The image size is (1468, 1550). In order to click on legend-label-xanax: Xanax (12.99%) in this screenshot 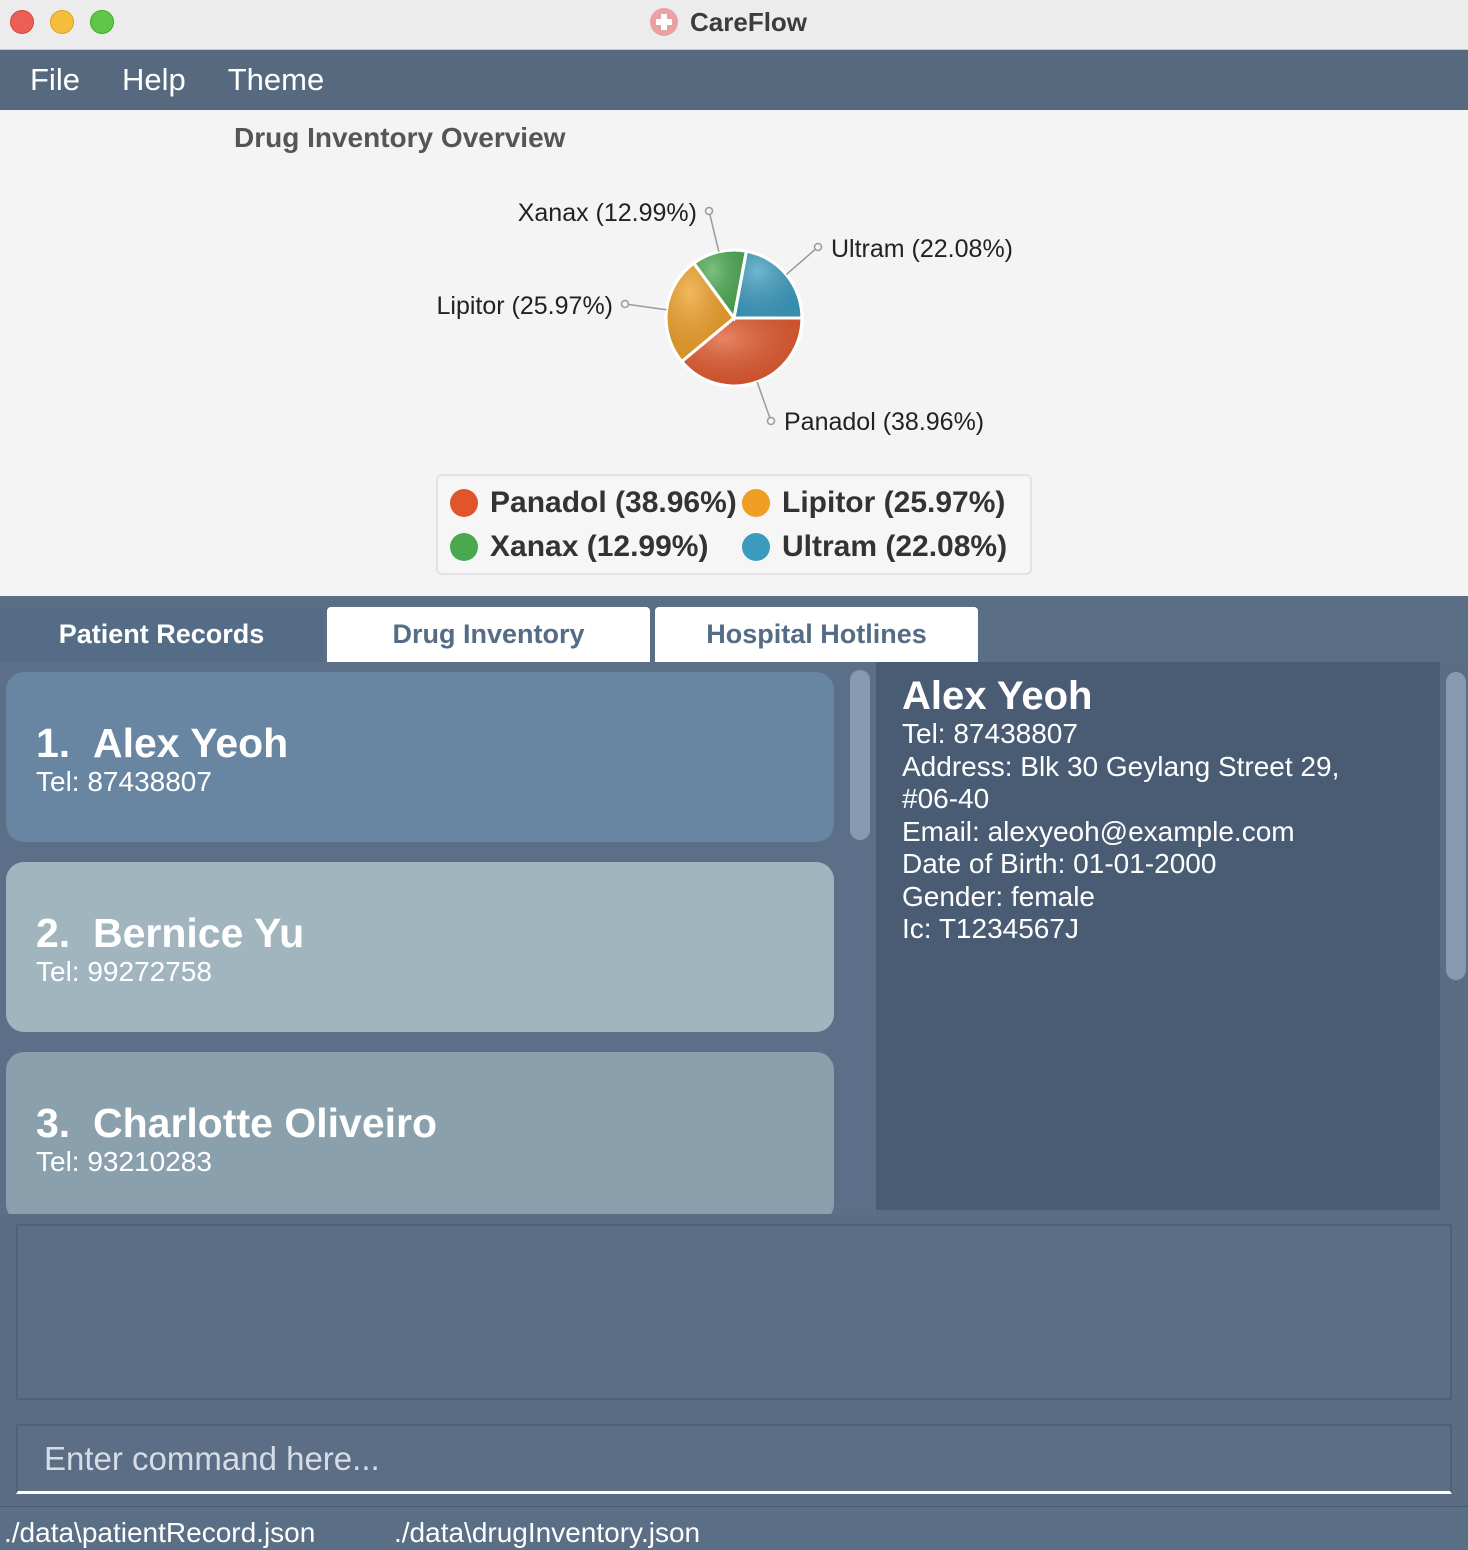, I will do `click(599, 546)`.